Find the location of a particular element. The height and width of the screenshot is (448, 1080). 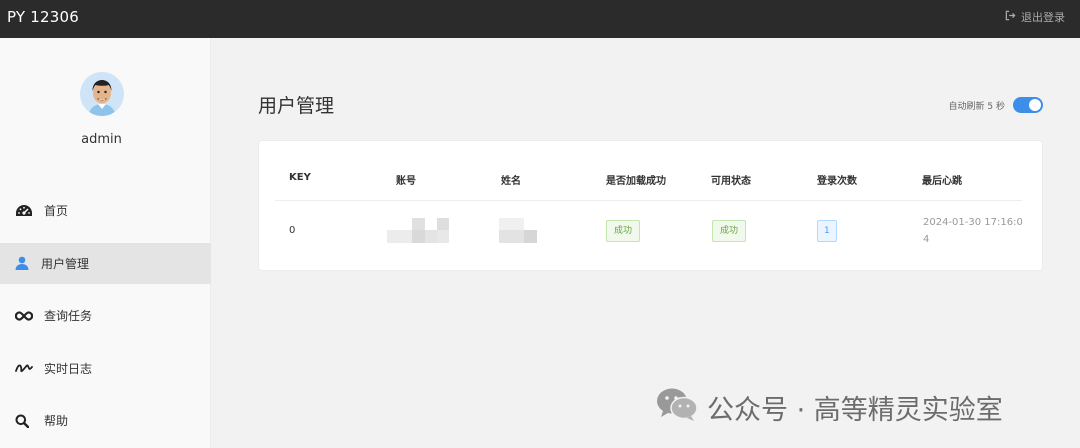

username: admin is located at coordinates (101, 139).